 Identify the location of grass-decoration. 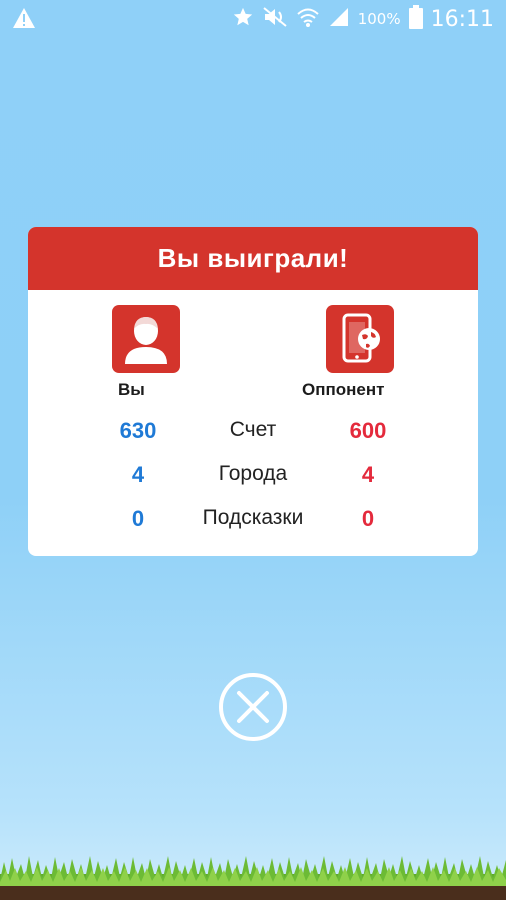
(253, 878).